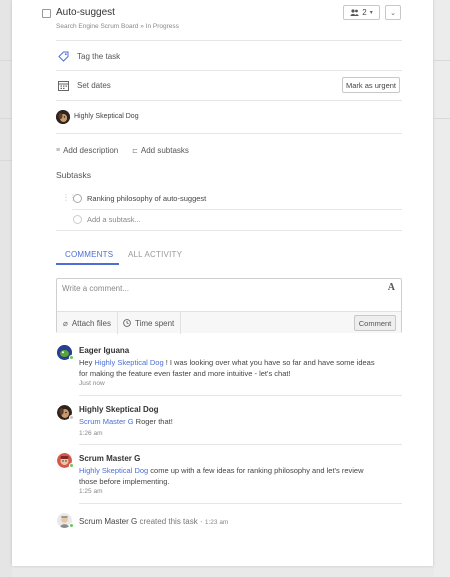 The height and width of the screenshot is (577, 450). I want to click on comment-author: Eager Iguana, so click(104, 350).